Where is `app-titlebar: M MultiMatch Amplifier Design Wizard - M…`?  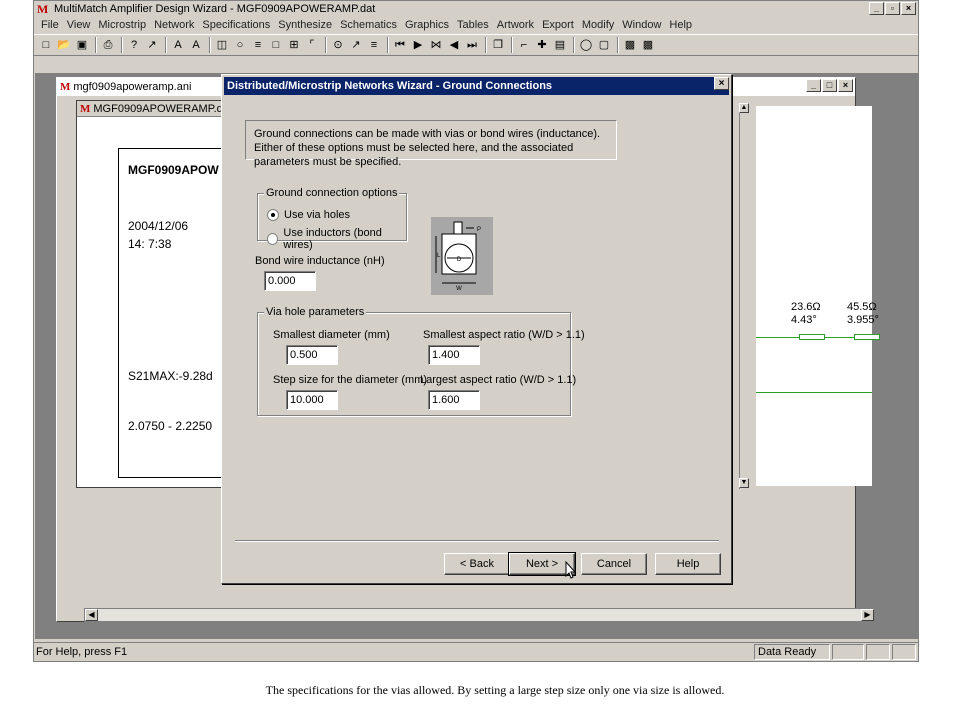
app-titlebar: M MultiMatch Amplifier Design Wizard - M… is located at coordinates (476, 9).